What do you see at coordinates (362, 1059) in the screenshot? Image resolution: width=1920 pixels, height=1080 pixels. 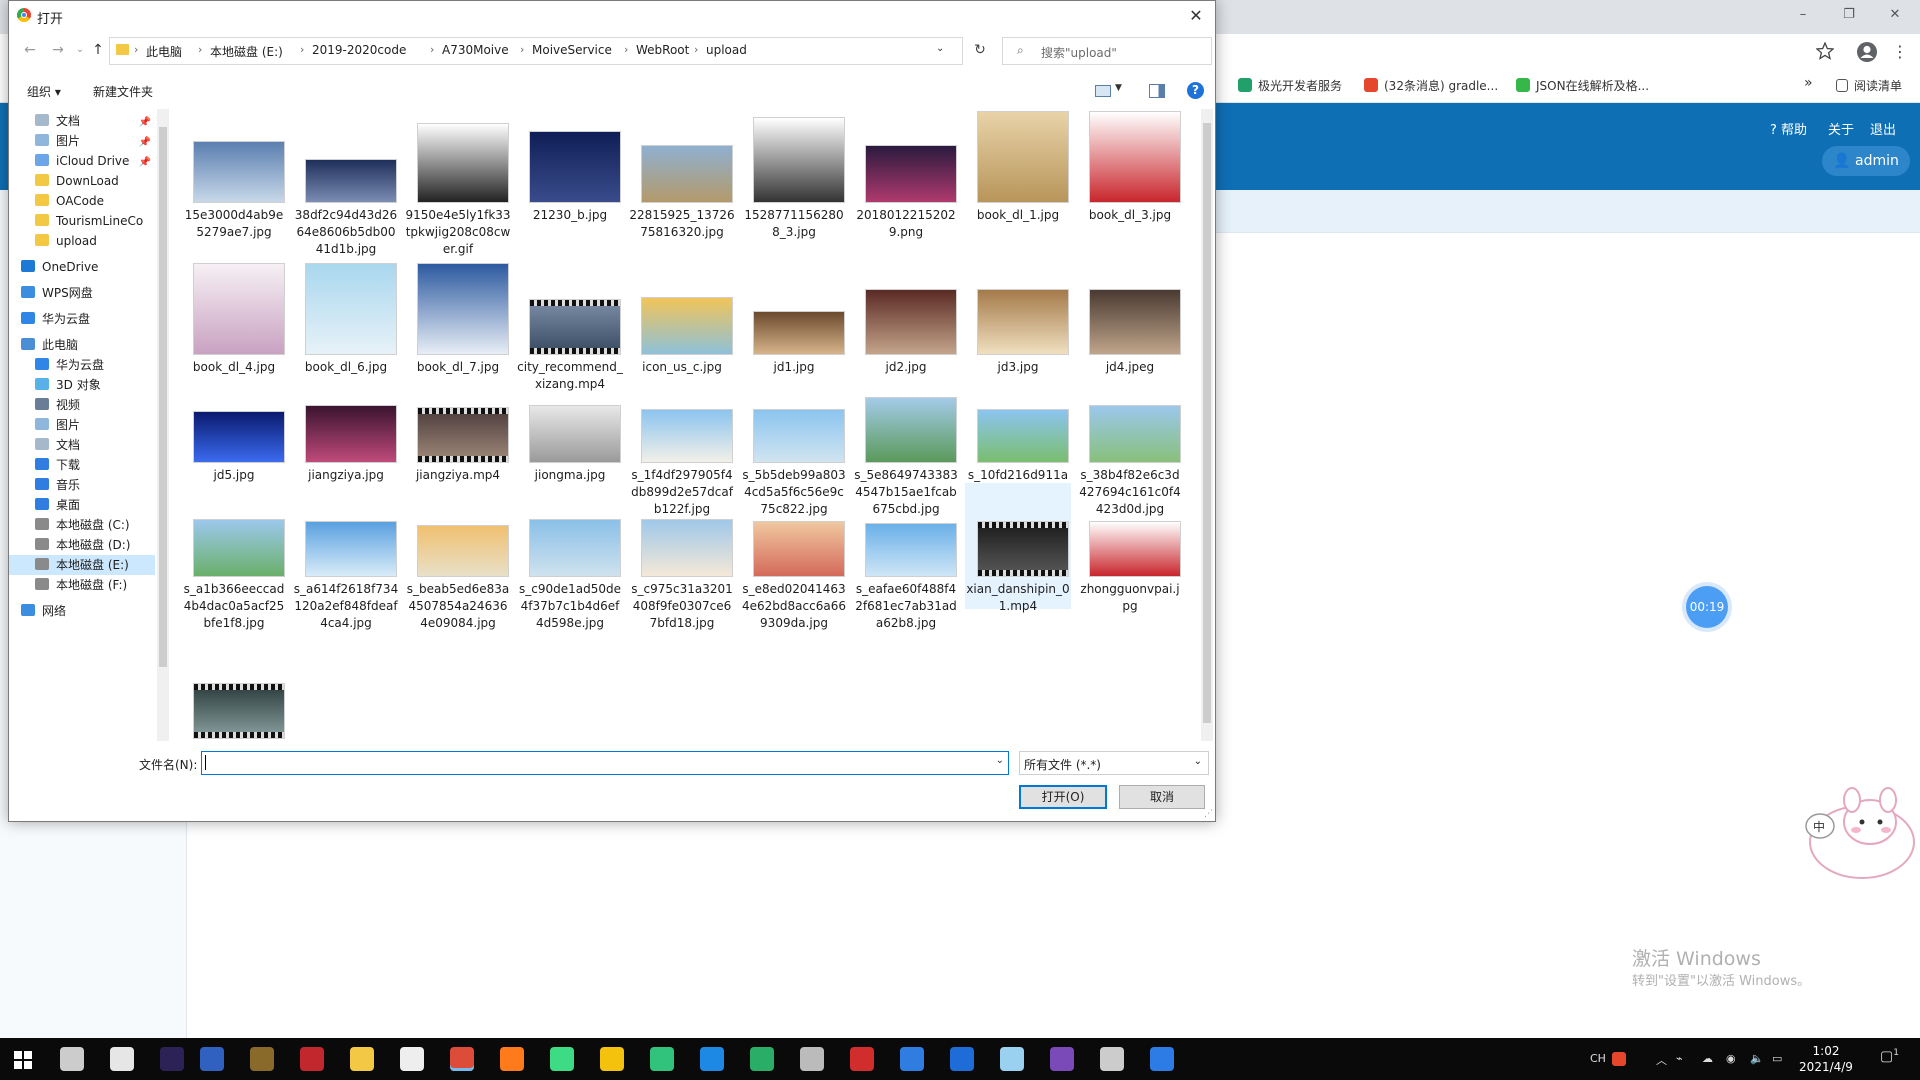 I see `file-explorer-icon` at bounding box center [362, 1059].